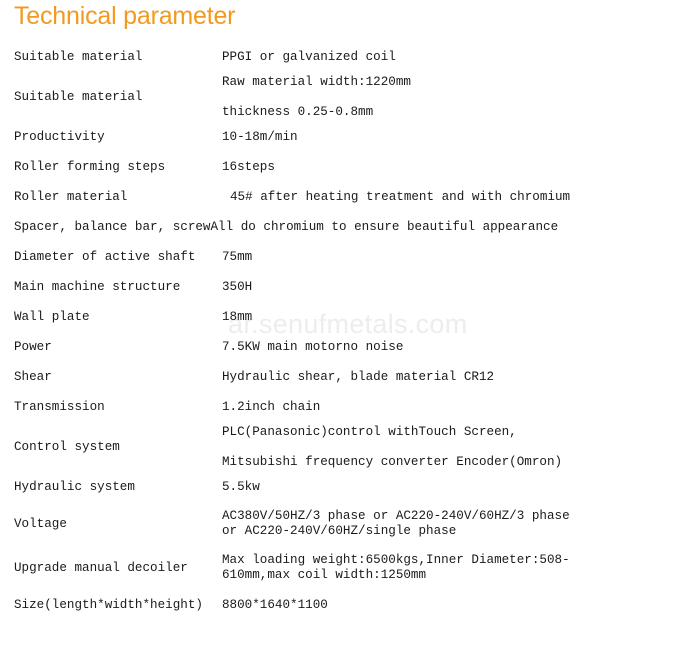 The width and height of the screenshot is (699, 650). What do you see at coordinates (316, 82) in the screenshot?
I see `value-line: Raw material width:1220mm` at bounding box center [316, 82].